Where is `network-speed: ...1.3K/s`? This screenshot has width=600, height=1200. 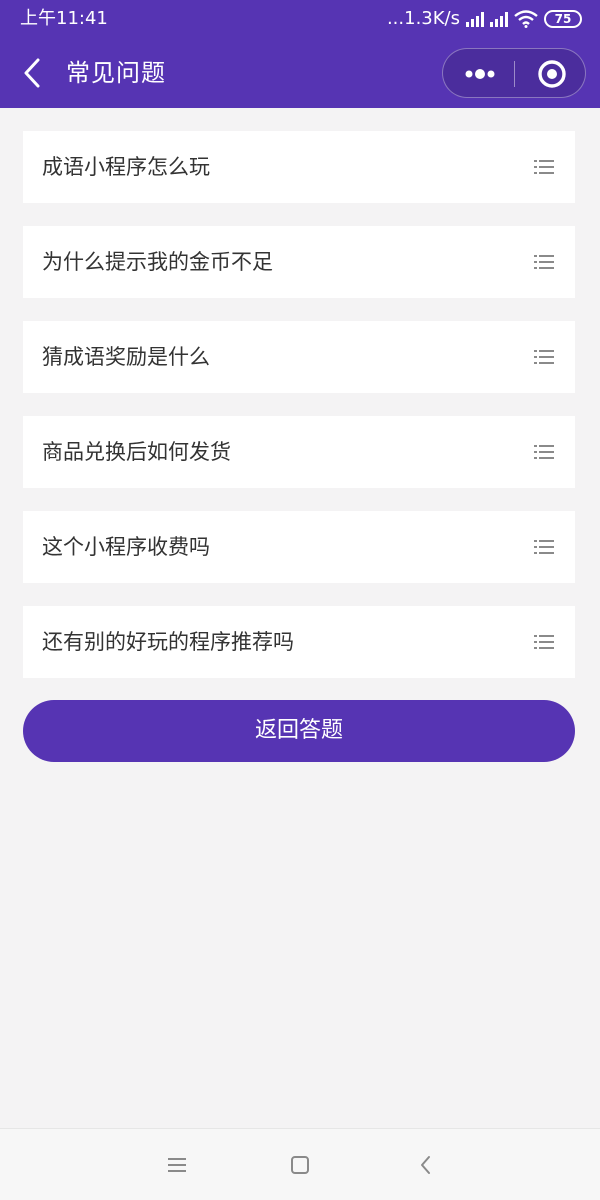 network-speed: ...1.3K/s is located at coordinates (423, 18).